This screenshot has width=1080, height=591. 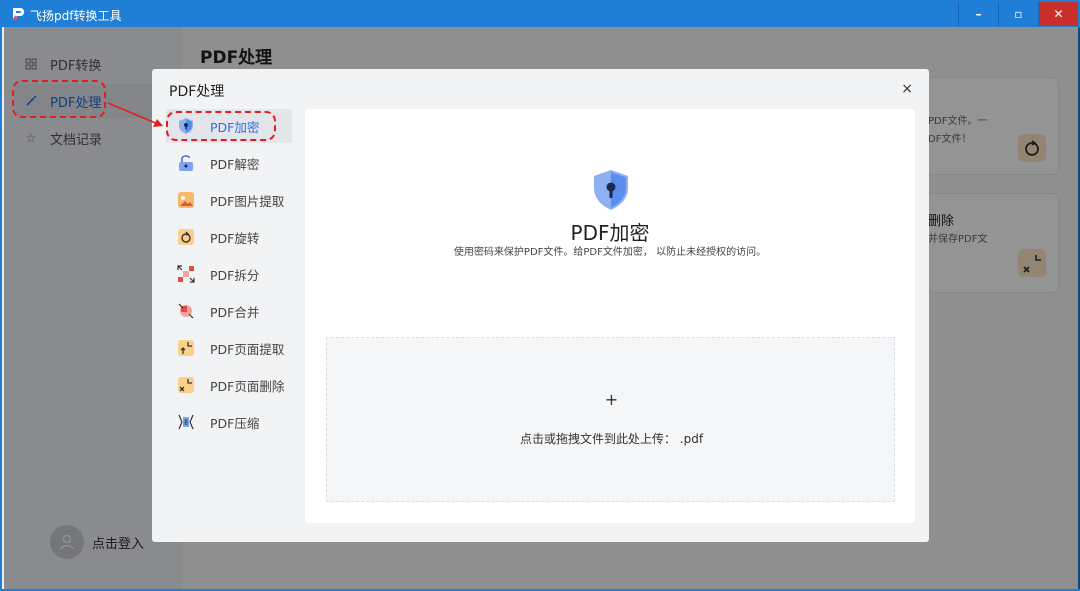 I want to click on menu-item-pdf-page-delete: PDF页面删除, so click(x=229, y=385).